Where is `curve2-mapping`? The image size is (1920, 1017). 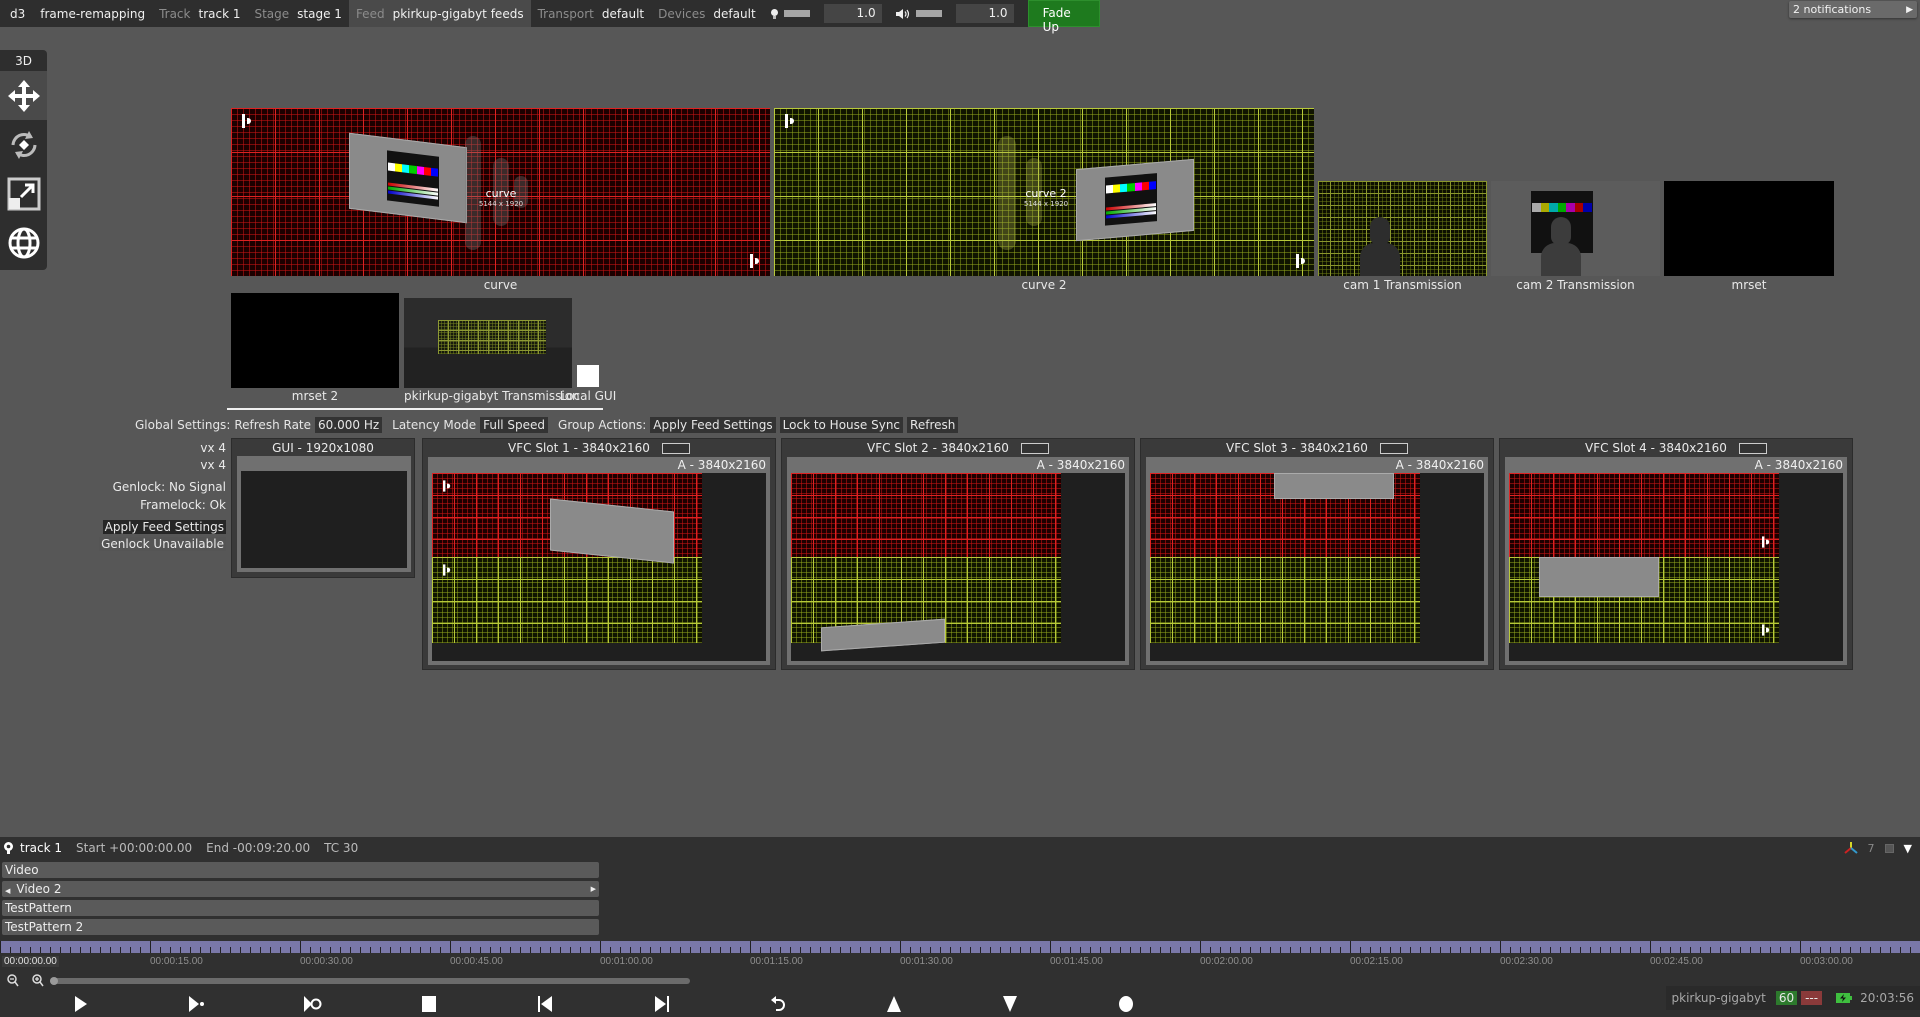
curve2-mapping is located at coordinates (1285, 600).